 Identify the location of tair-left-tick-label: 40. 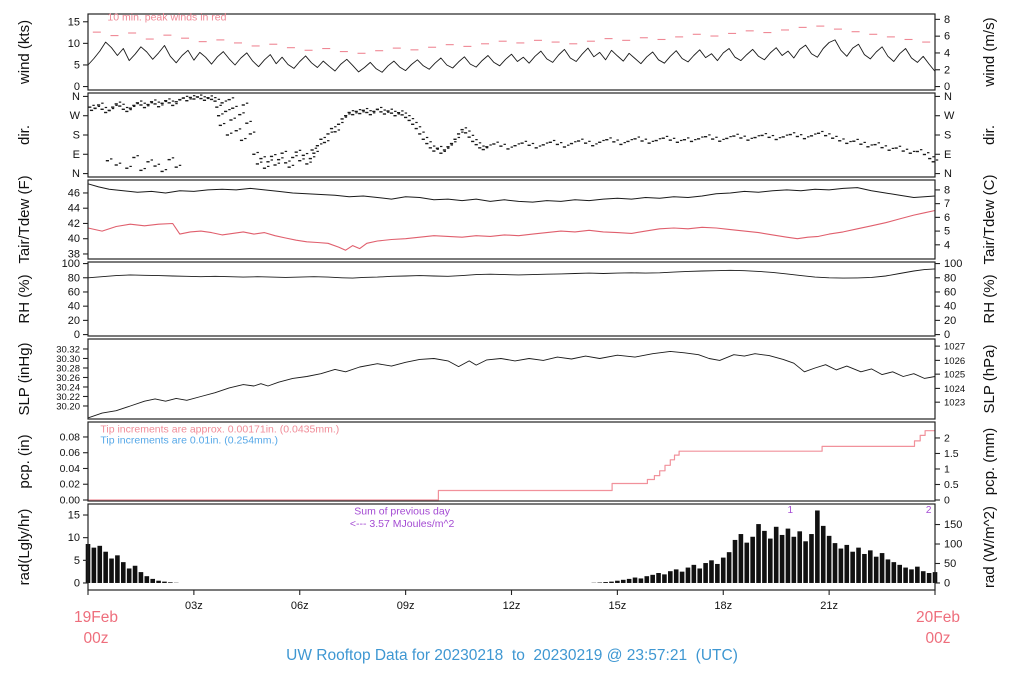
(74, 239).